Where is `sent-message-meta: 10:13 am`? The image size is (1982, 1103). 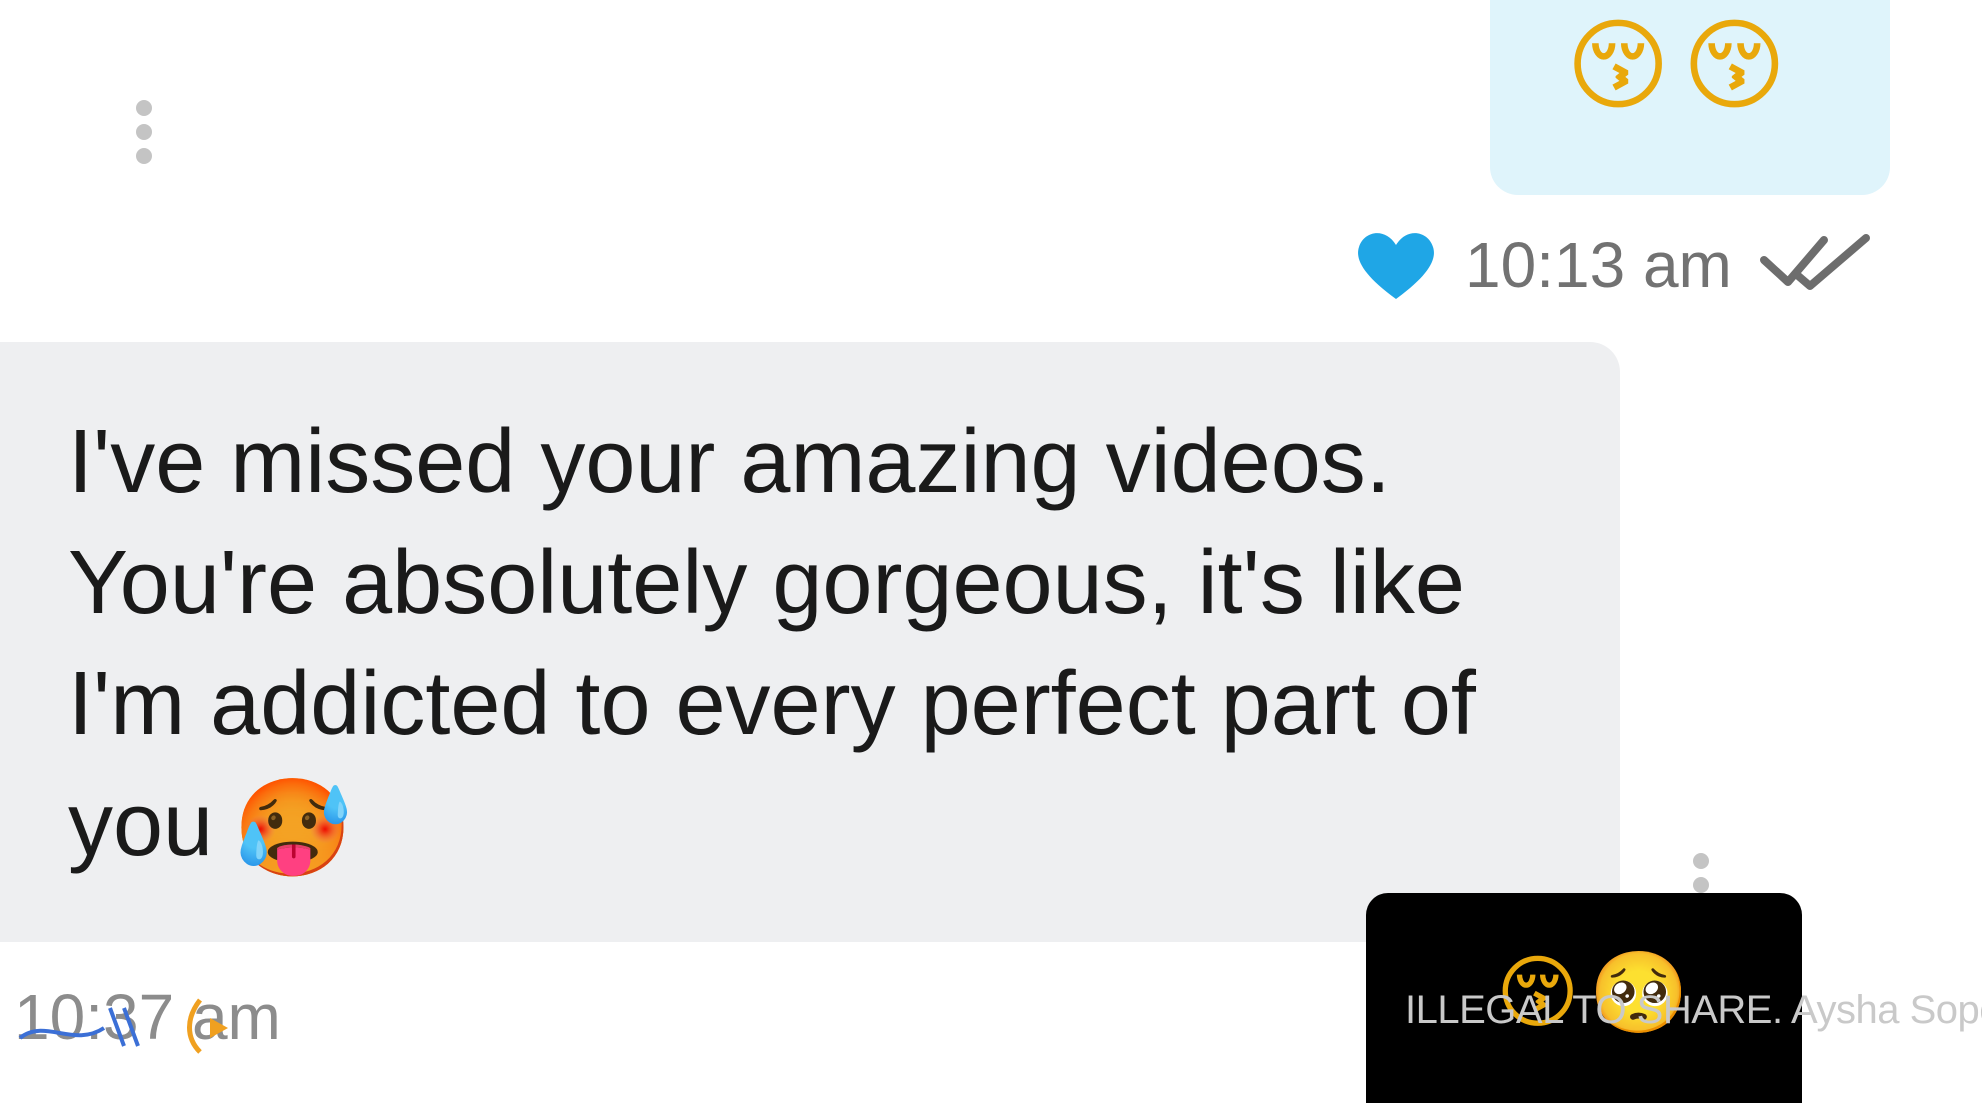
sent-message-meta: 10:13 am is located at coordinates (1613, 265).